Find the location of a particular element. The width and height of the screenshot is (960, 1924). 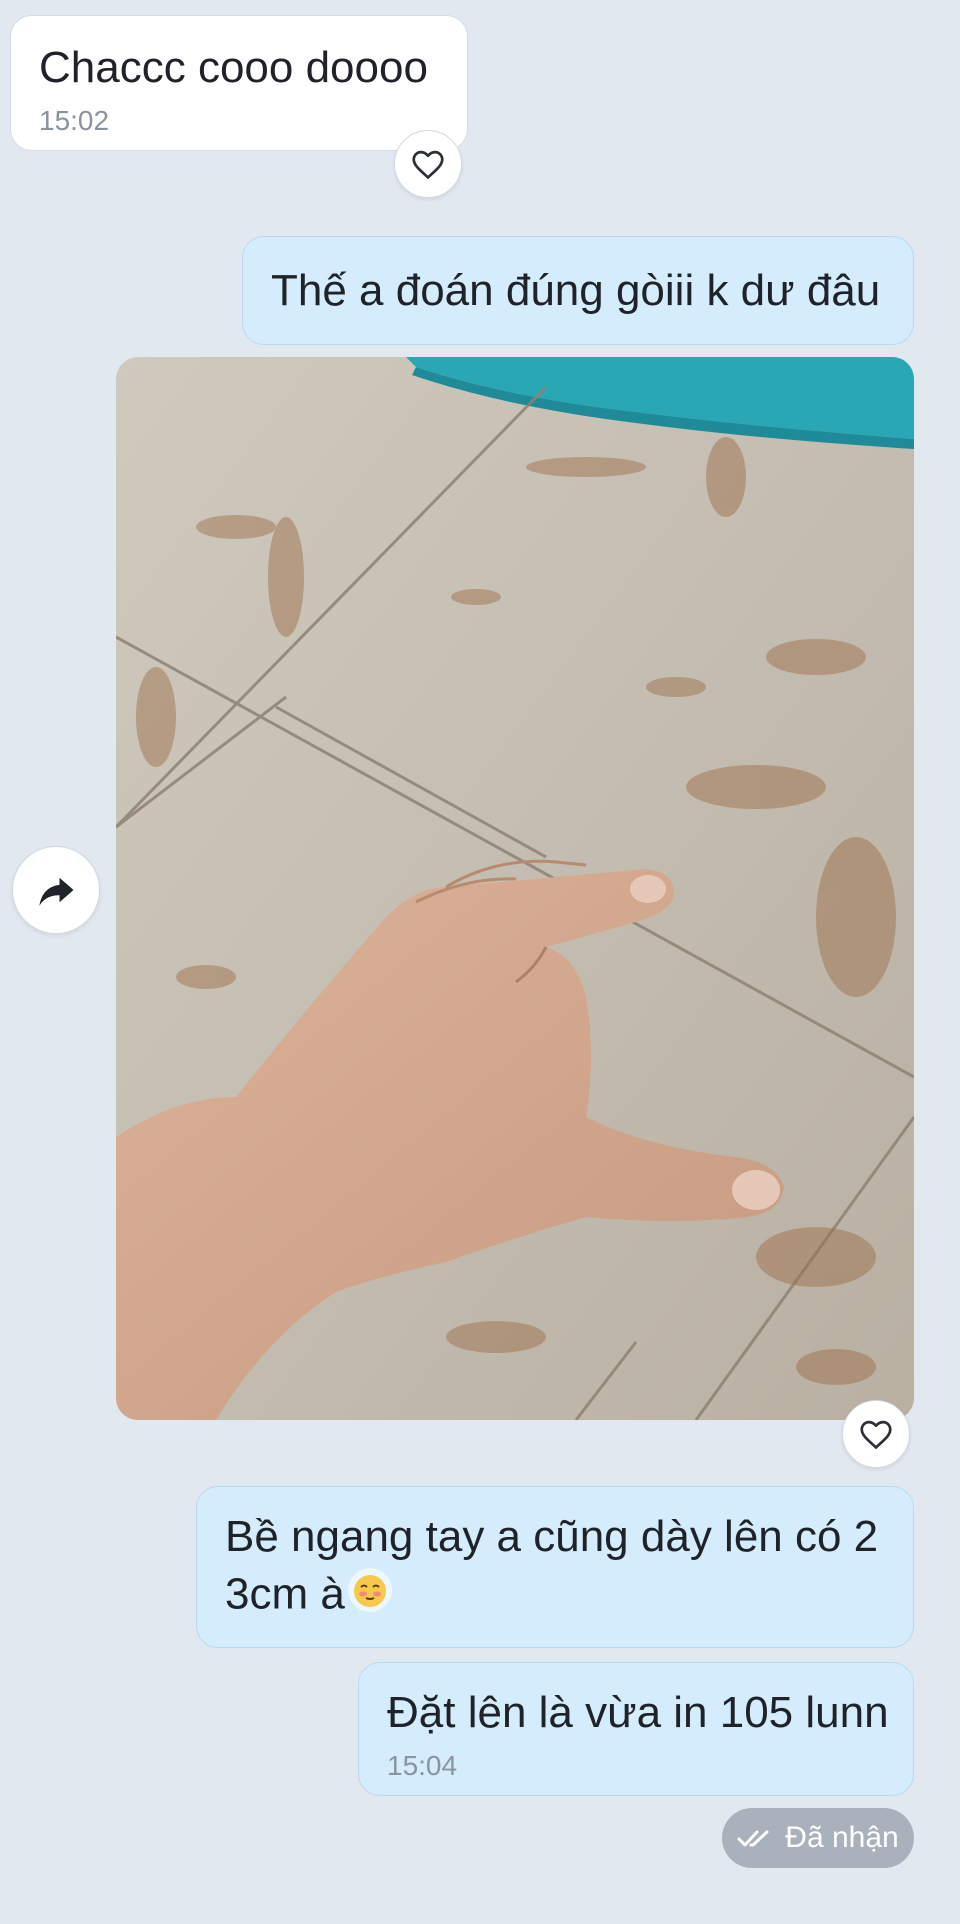

incoming-message-bubble: Chaccc cooo doooo 15:02 is located at coordinates (239, 83).